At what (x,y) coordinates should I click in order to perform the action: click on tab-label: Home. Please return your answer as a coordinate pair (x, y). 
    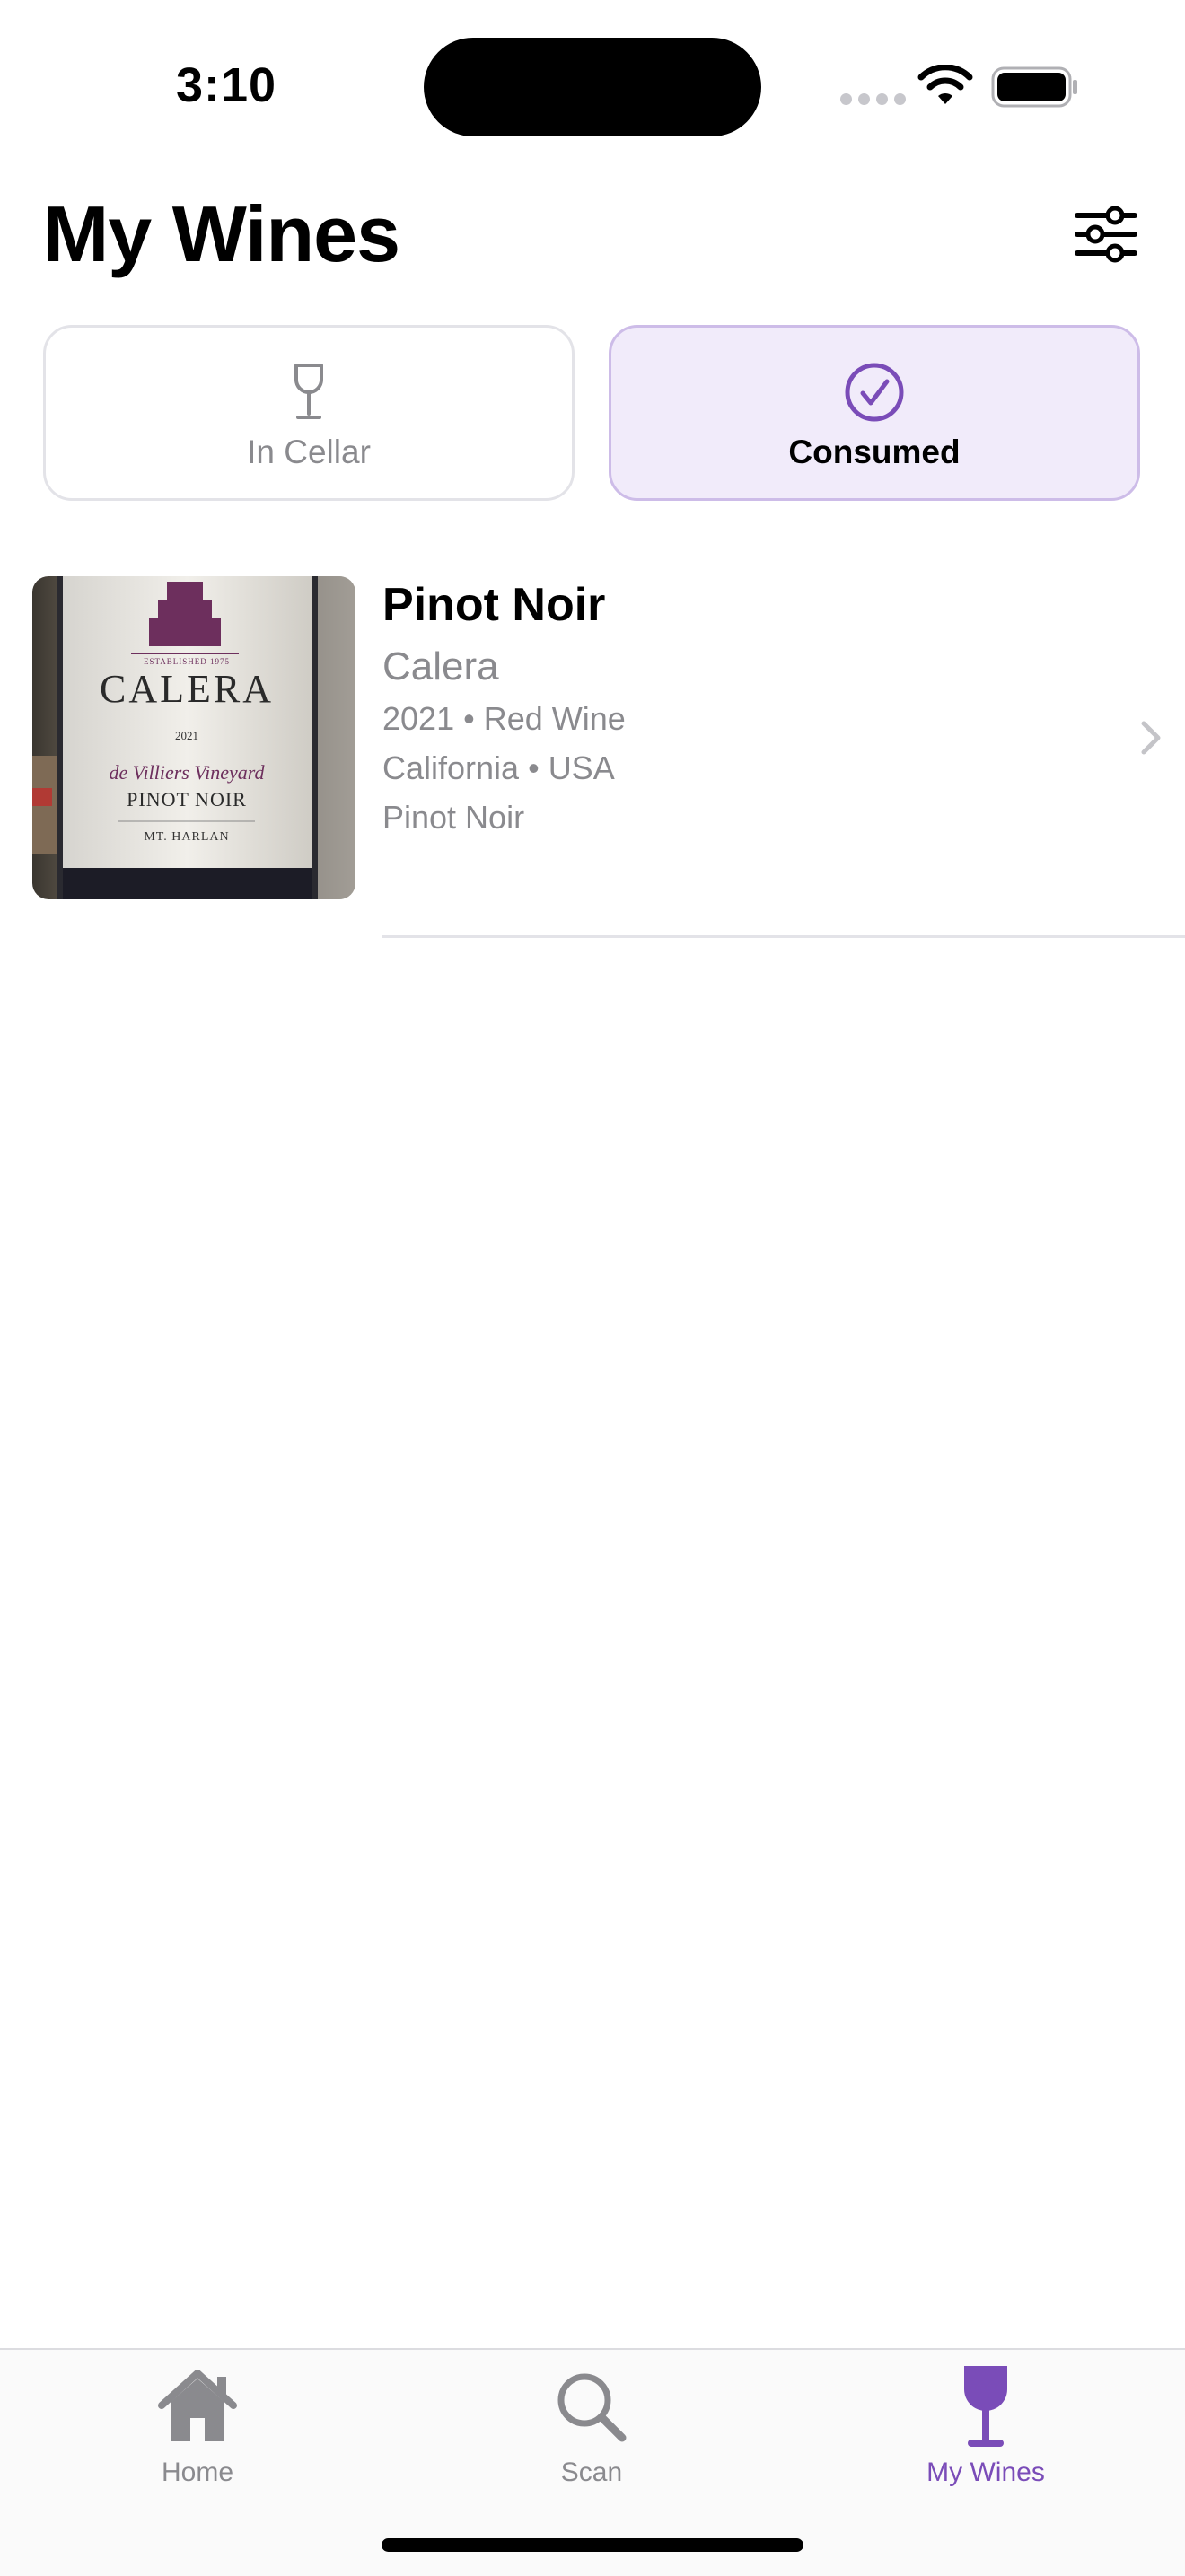
    Looking at the image, I should click on (197, 2472).